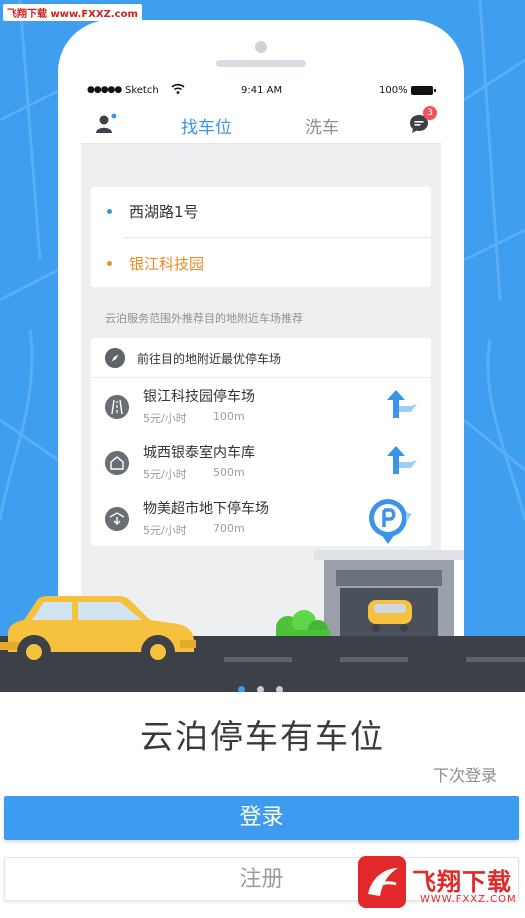 This screenshot has width=525, height=918. Describe the element at coordinates (72, 12) in the screenshot. I see `watermark-badge: 飞翔下载 www.FXXZ.com` at that location.